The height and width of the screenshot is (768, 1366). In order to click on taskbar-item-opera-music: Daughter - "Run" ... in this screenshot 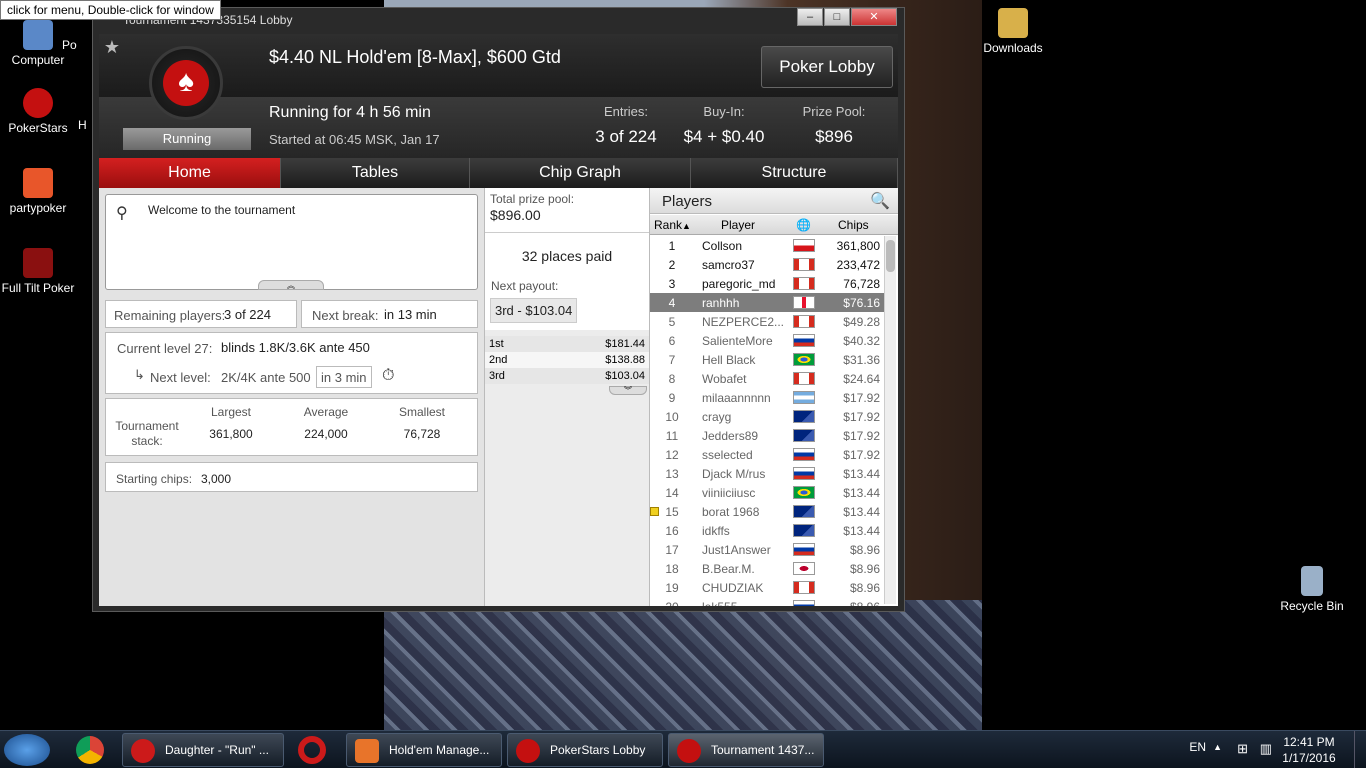, I will do `click(203, 750)`.